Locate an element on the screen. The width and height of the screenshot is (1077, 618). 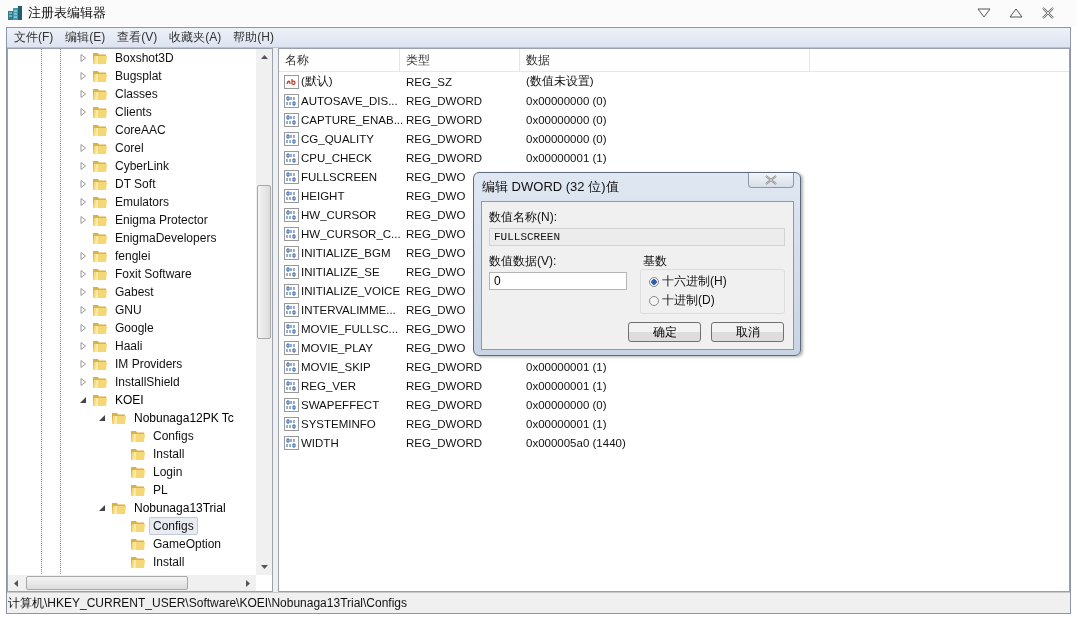
minimize-icon is located at coordinates (984, 13).